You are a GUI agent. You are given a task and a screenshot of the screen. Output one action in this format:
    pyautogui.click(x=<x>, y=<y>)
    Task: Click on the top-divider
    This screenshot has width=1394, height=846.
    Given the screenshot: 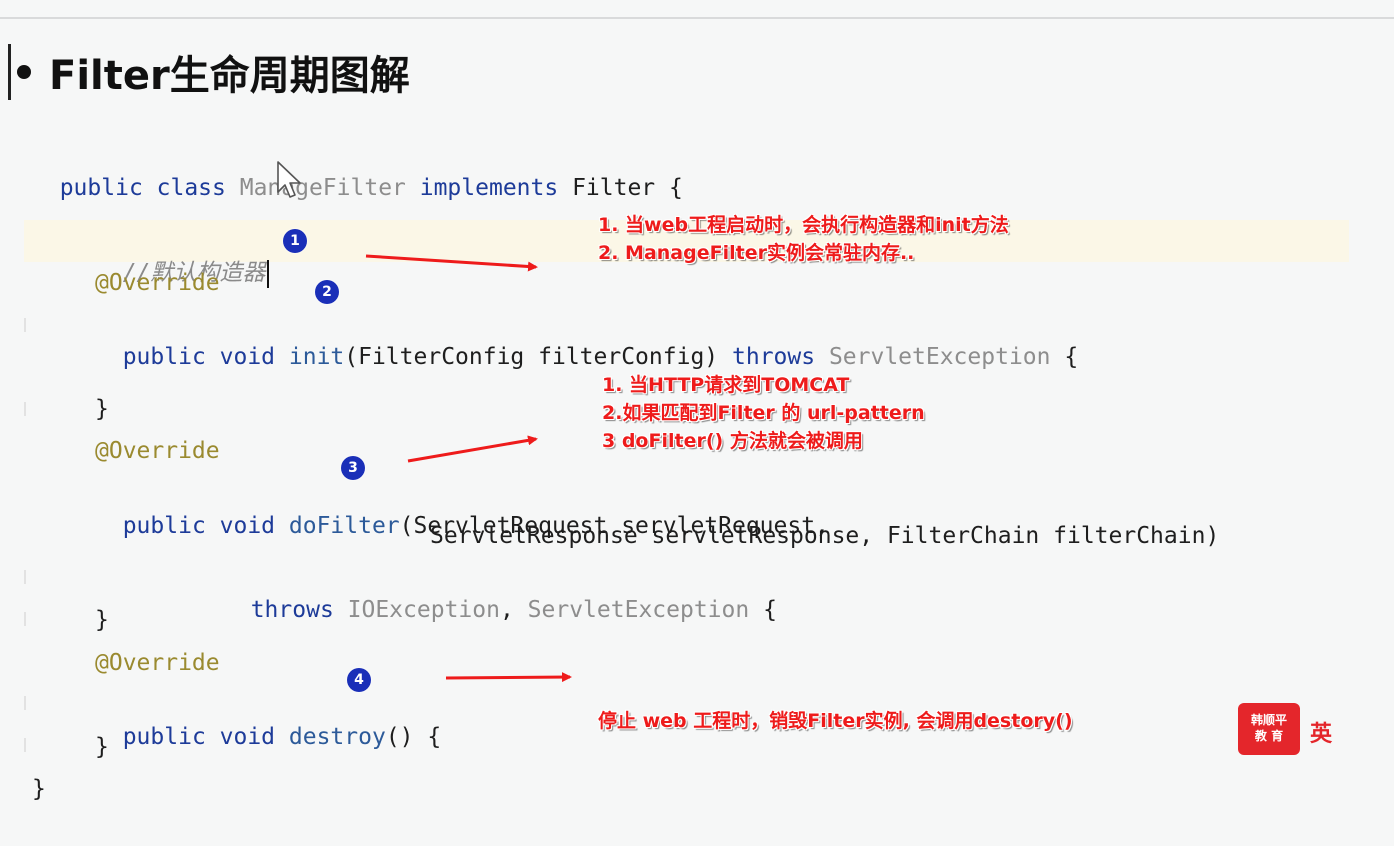 What is the action you would take?
    pyautogui.click(x=697, y=18)
    